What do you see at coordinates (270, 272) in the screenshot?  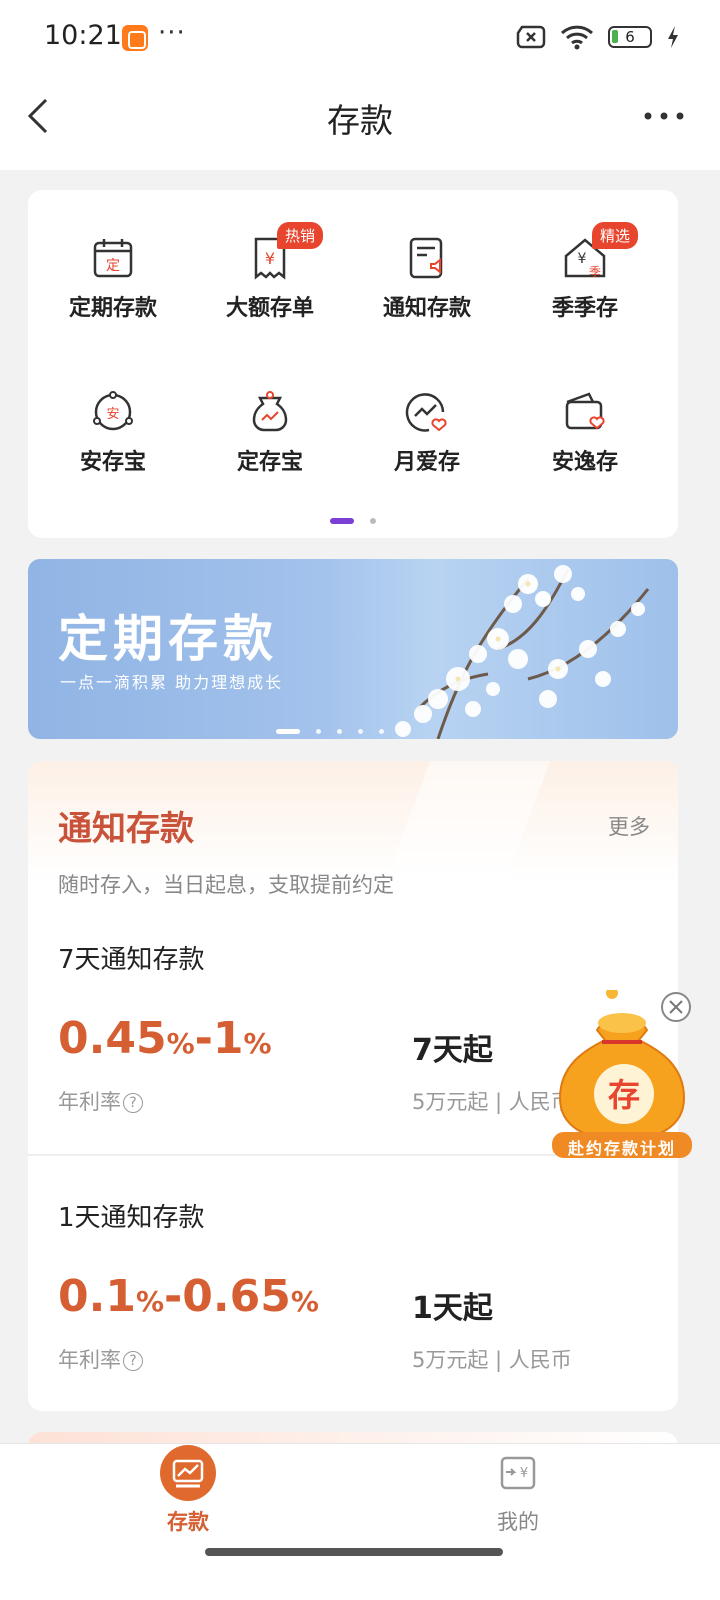 I see `grid-item-large-cd: 热销 ¥ 大额存单` at bounding box center [270, 272].